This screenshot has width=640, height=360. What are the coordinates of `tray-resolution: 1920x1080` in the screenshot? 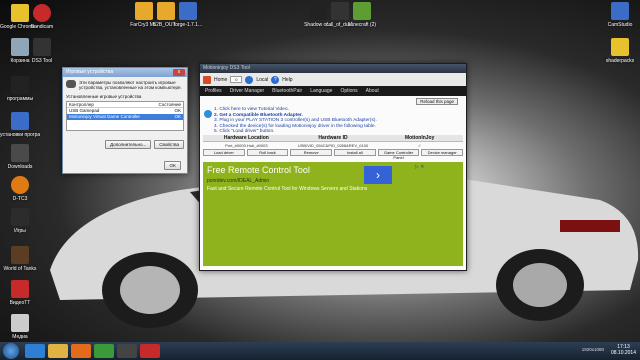 It's located at (592, 349).